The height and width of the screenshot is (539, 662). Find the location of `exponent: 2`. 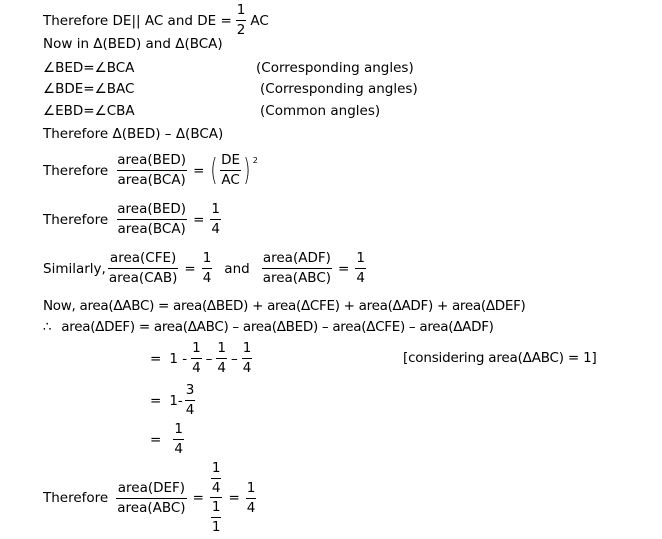

exponent: 2 is located at coordinates (255, 160).